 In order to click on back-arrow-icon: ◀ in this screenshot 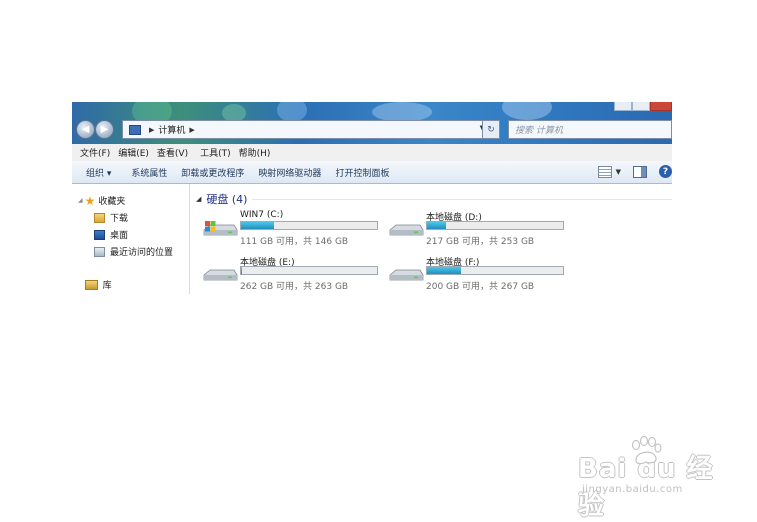, I will do `click(85, 129)`.